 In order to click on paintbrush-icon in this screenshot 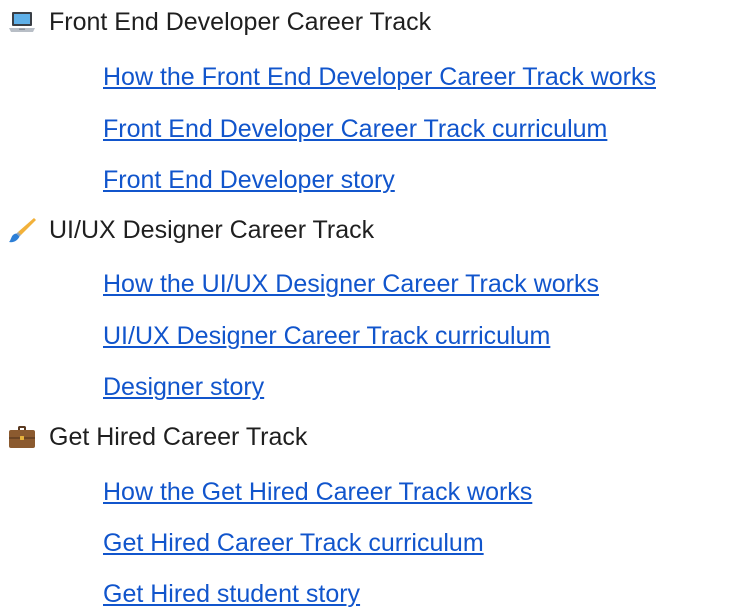, I will do `click(22, 230)`.